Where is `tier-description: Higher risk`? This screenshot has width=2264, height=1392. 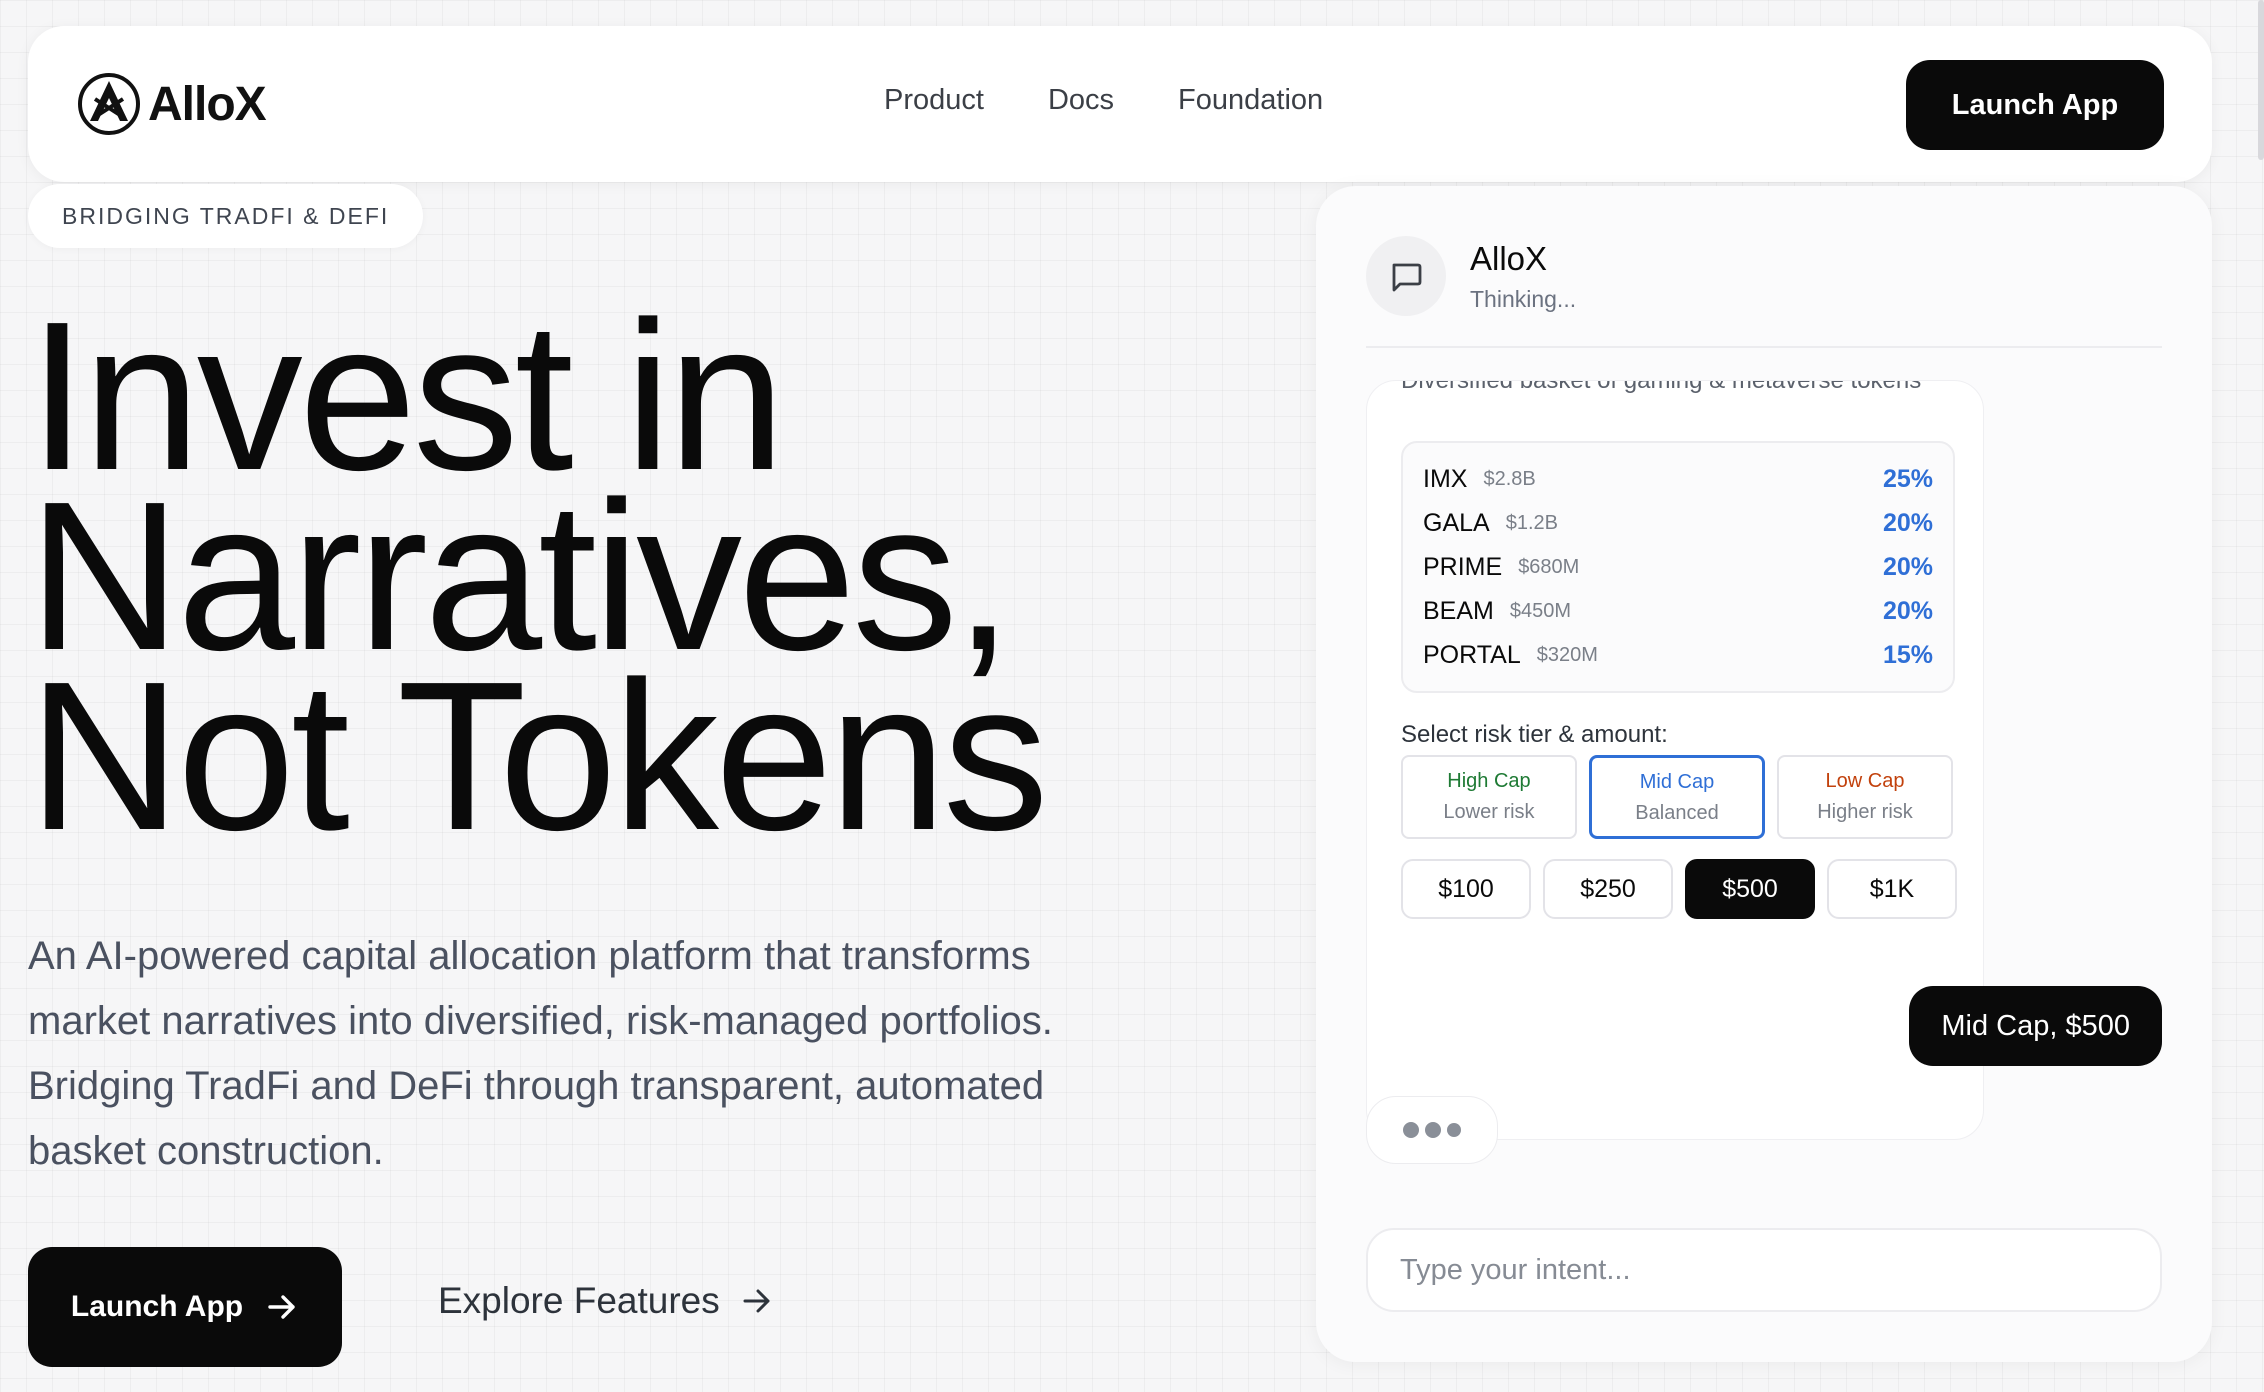 tier-description: Higher risk is located at coordinates (1865, 812).